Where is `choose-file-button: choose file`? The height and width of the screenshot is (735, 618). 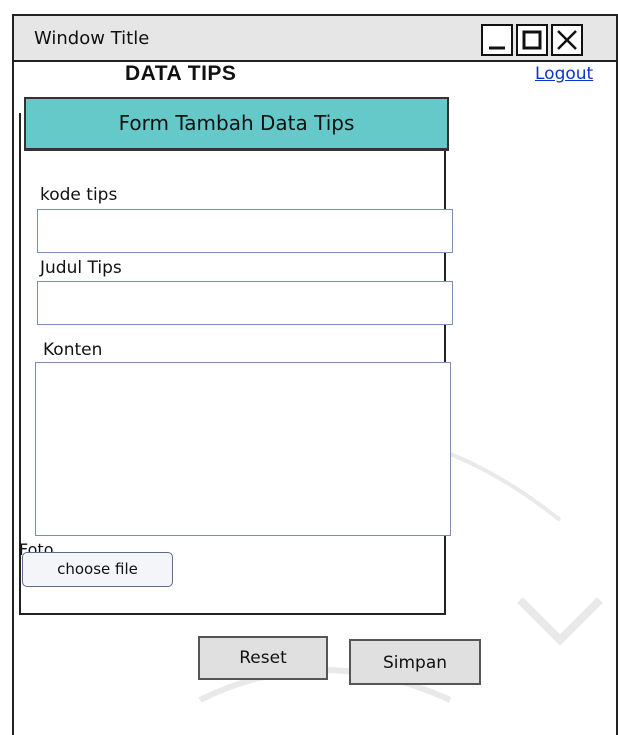 choose-file-button: choose file is located at coordinates (97, 569).